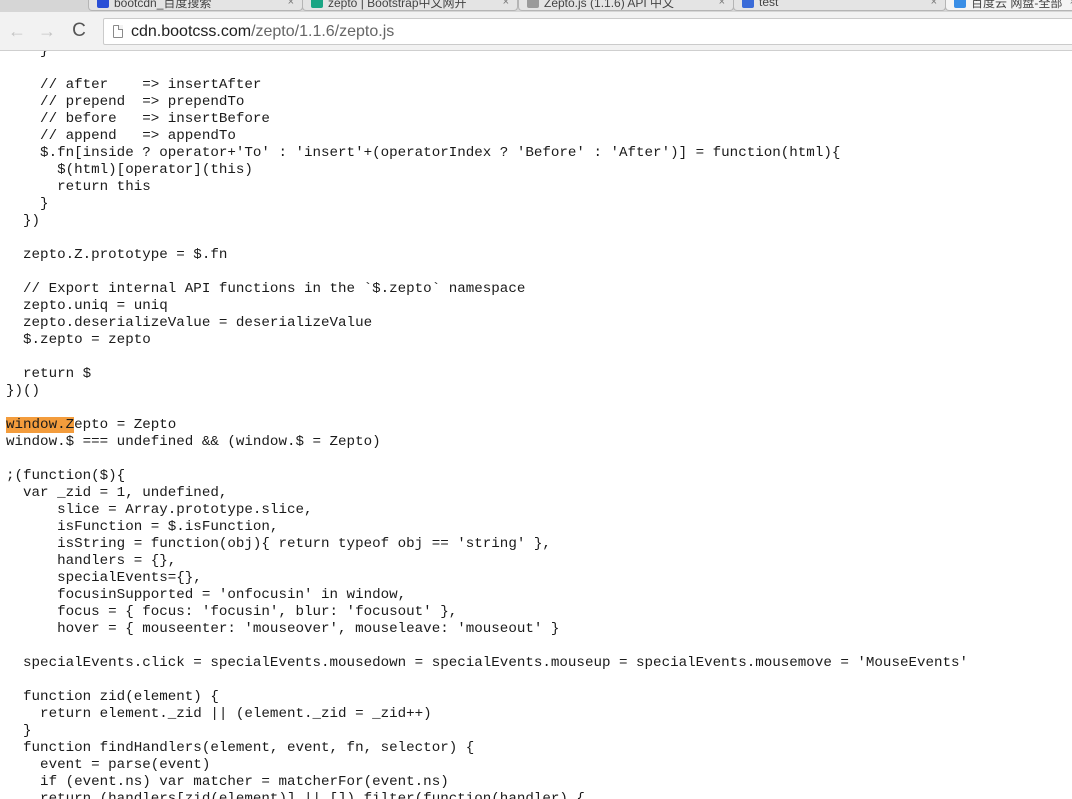  What do you see at coordinates (323, 31) in the screenshot?
I see `url-path: /zepto/1.1.6/zepto.js` at bounding box center [323, 31].